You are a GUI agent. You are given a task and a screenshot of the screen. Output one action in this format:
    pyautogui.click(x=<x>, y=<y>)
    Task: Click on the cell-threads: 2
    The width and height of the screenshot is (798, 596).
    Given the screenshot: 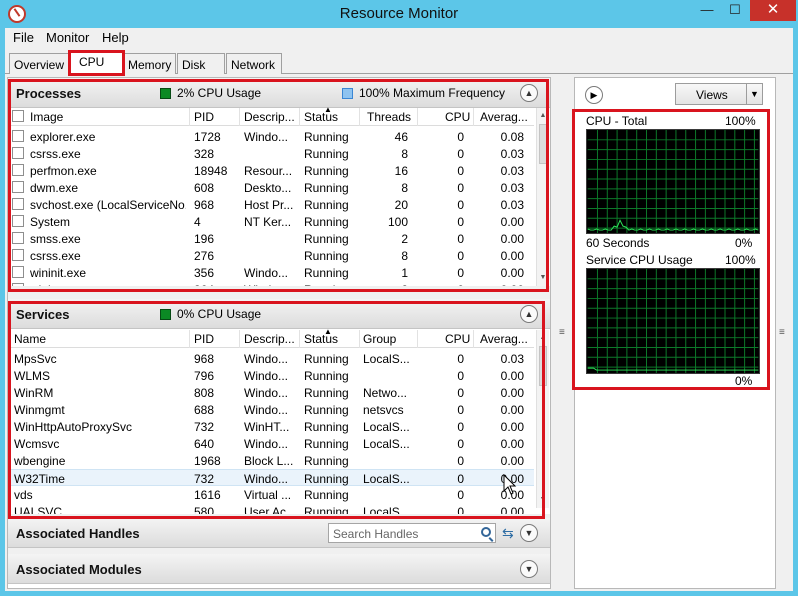 What is the action you would take?
    pyautogui.click(x=404, y=239)
    